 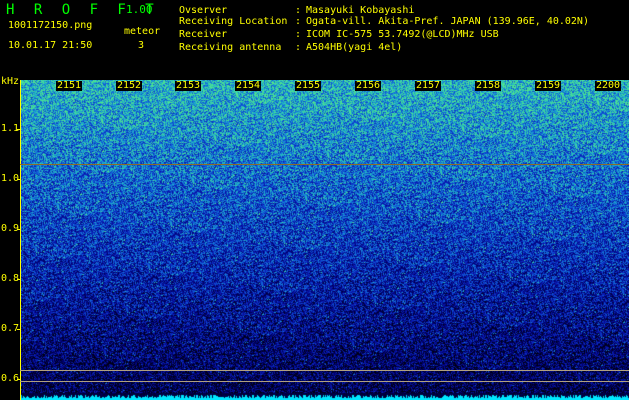 I want to click on x-tick-label: 2158, so click(x=488, y=85).